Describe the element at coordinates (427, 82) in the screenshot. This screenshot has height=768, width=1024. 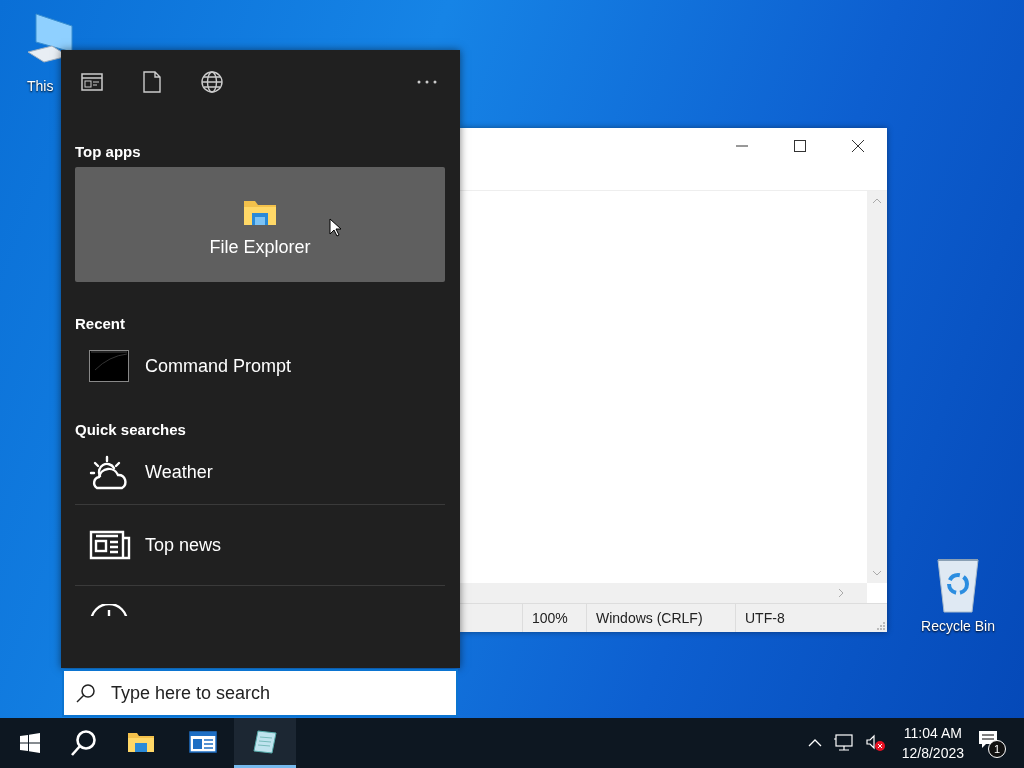
I see `more-options-icon` at that location.